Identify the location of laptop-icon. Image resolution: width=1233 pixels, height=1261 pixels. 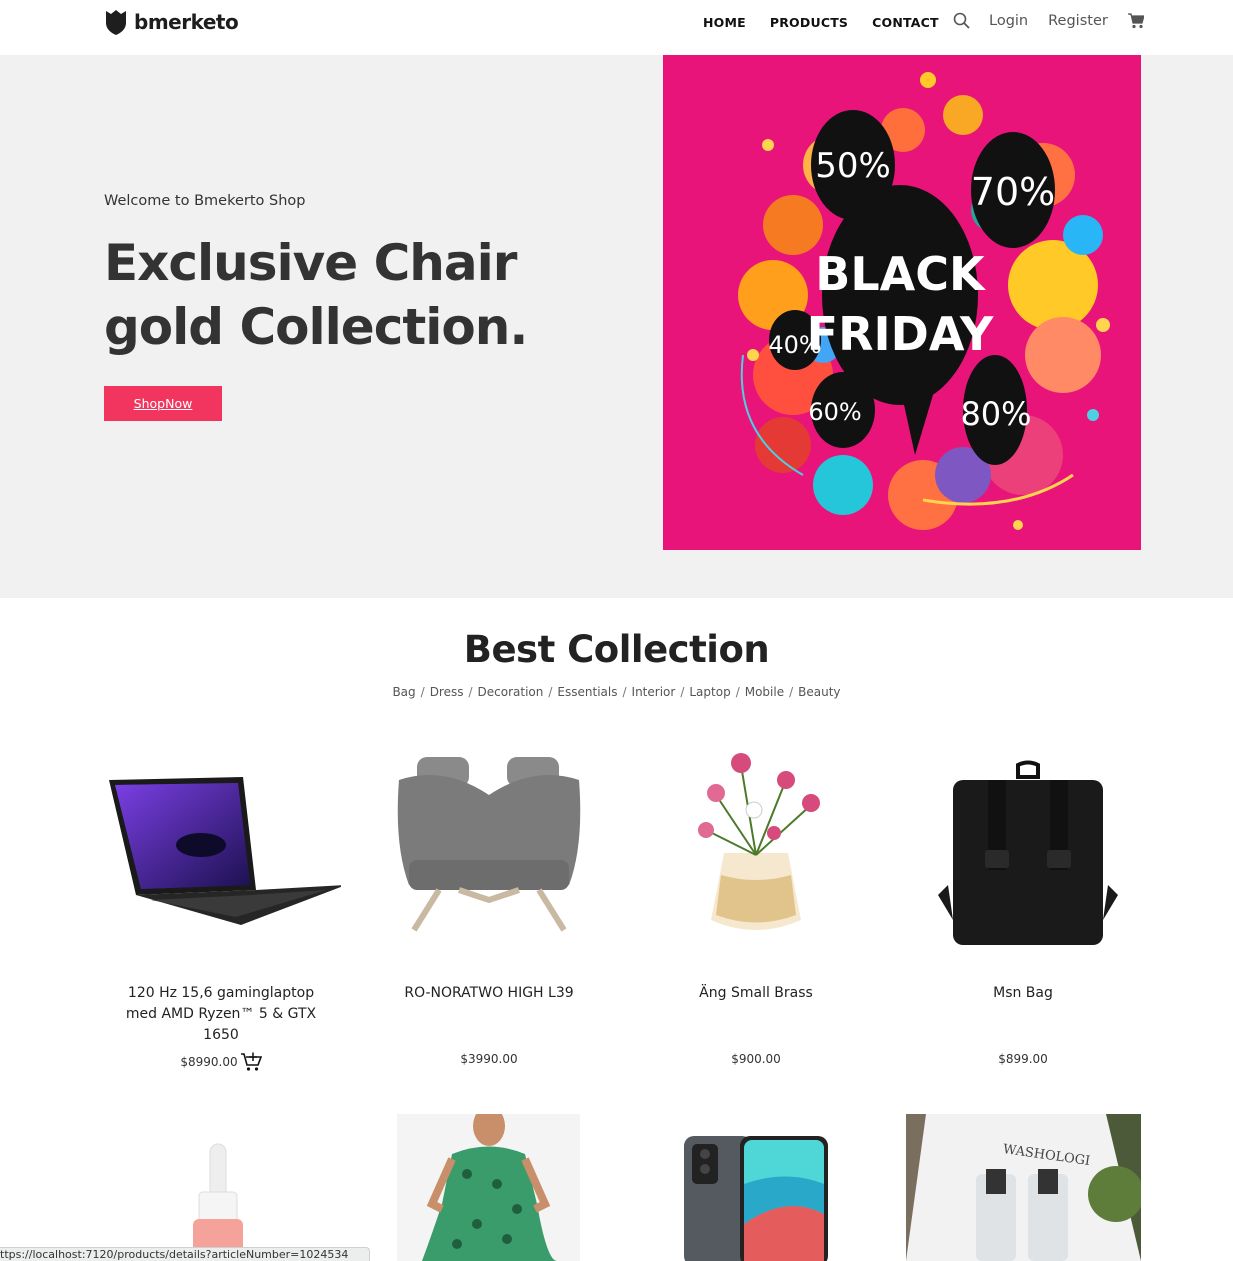
(225, 851).